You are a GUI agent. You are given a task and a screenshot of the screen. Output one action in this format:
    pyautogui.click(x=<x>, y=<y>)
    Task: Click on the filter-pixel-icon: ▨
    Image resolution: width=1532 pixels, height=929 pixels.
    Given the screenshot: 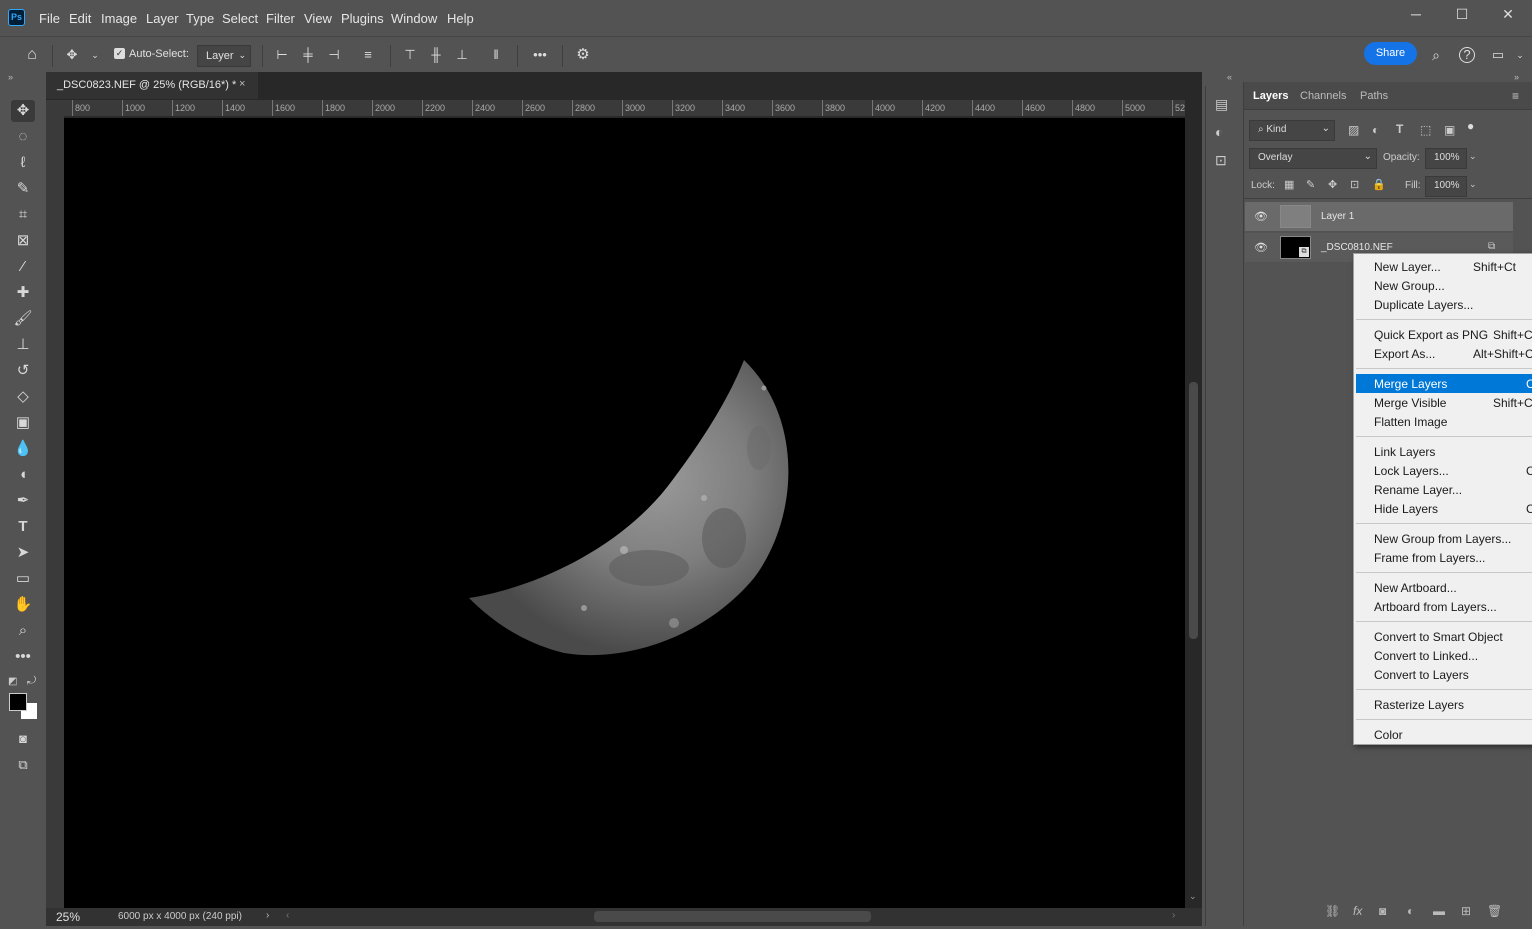 What is the action you would take?
    pyautogui.click(x=1353, y=130)
    